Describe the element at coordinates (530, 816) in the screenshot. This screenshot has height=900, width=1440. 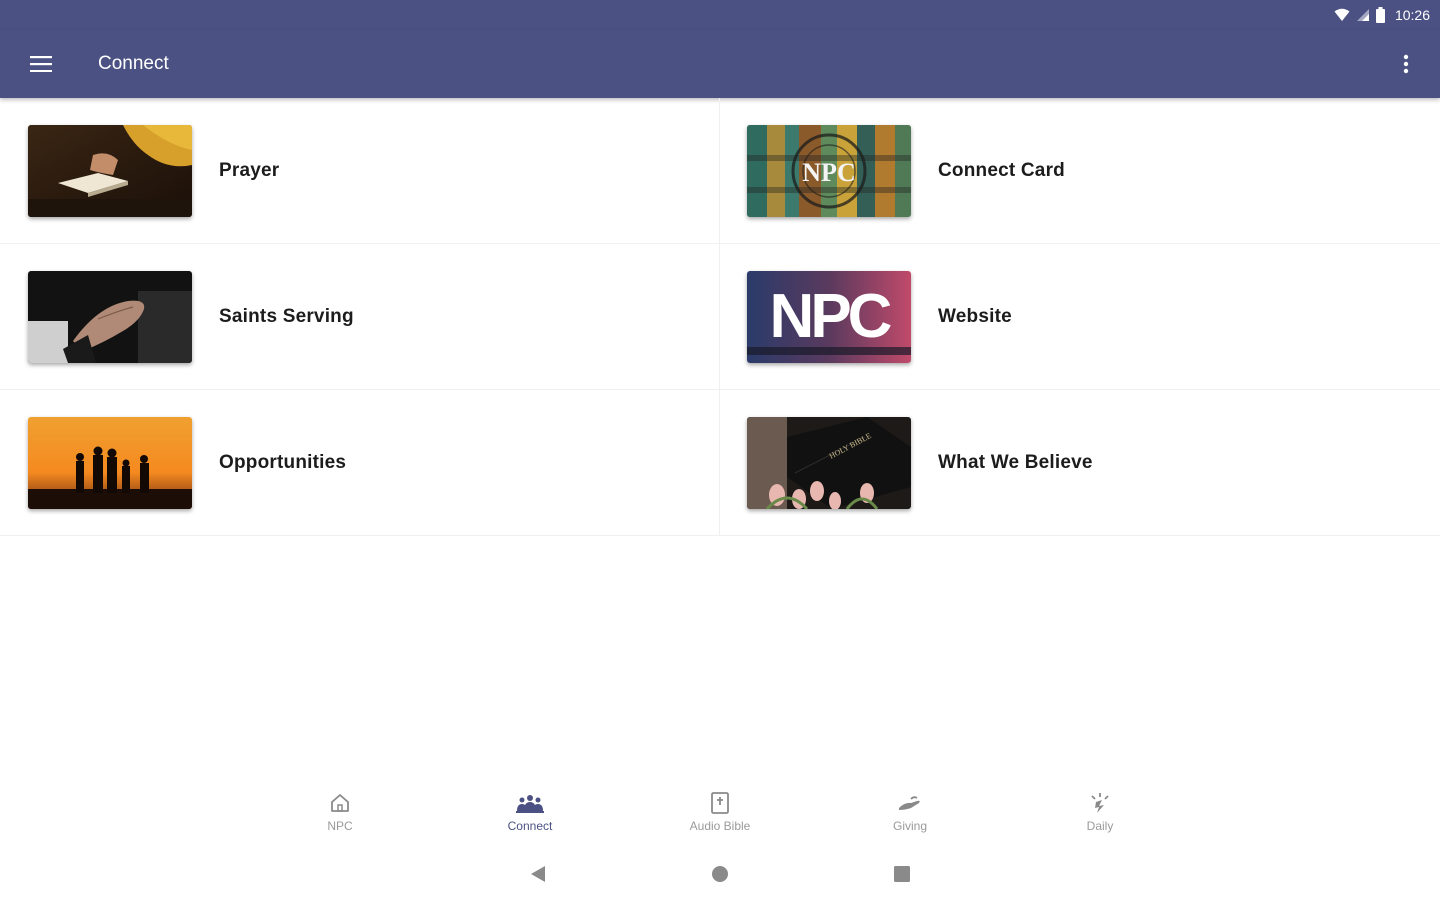
I see `nav-tab-connect: Connect` at that location.